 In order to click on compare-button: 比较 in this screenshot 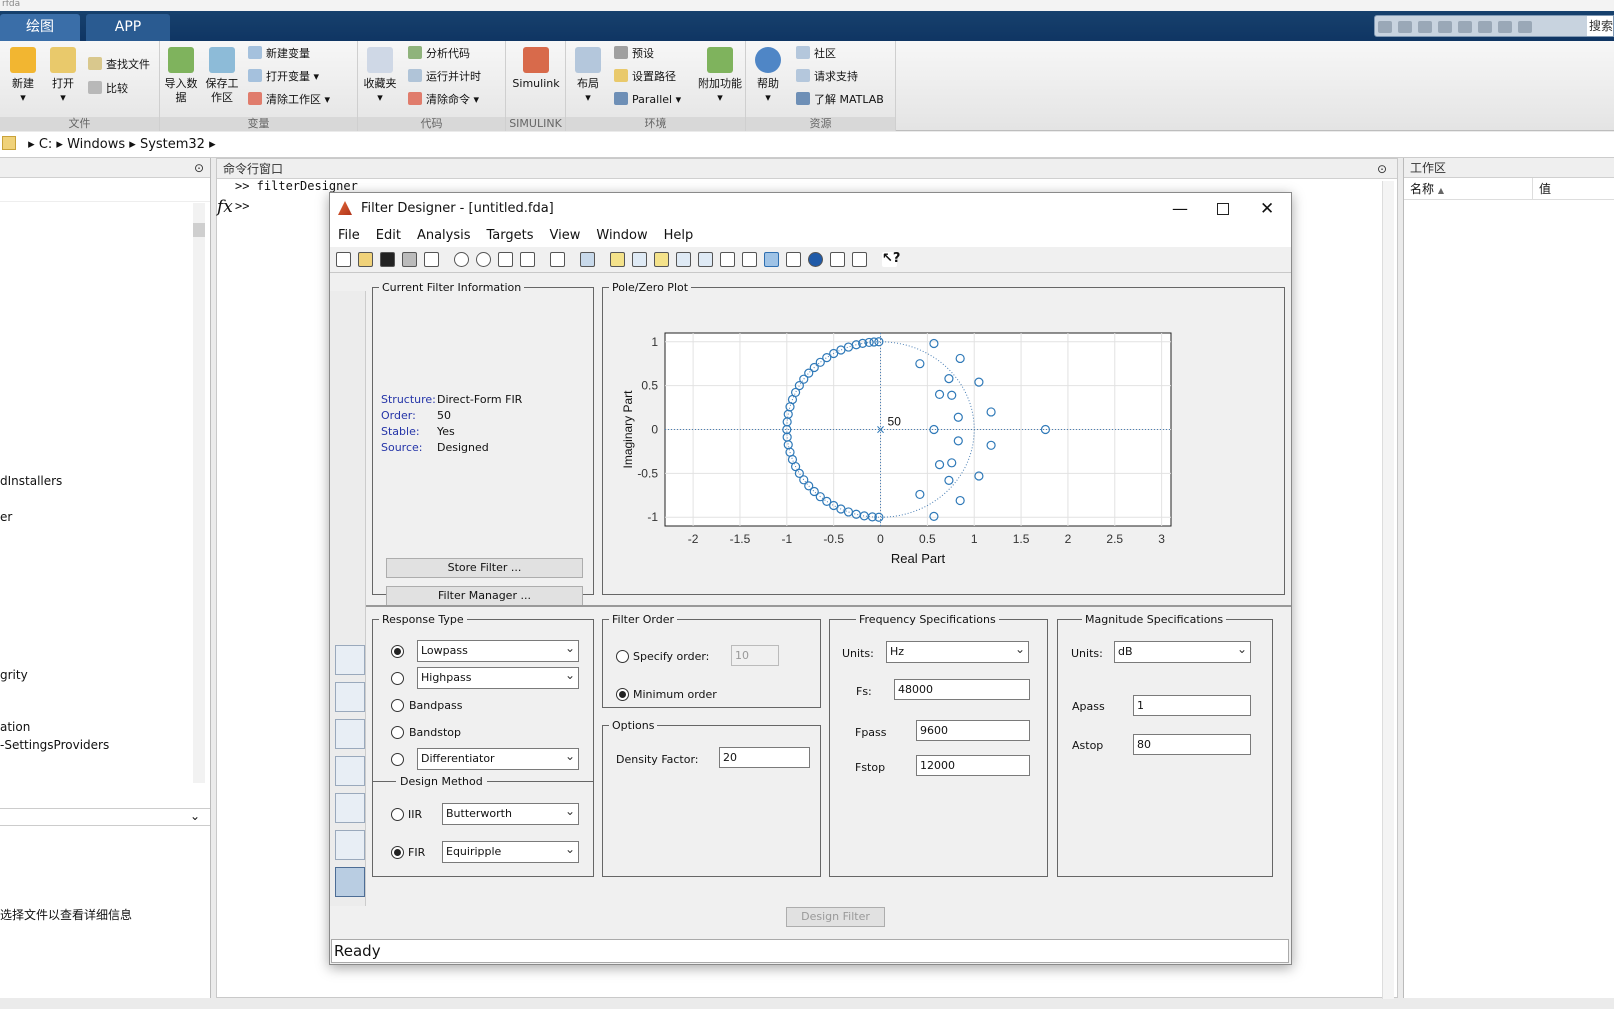, I will do `click(108, 89)`.